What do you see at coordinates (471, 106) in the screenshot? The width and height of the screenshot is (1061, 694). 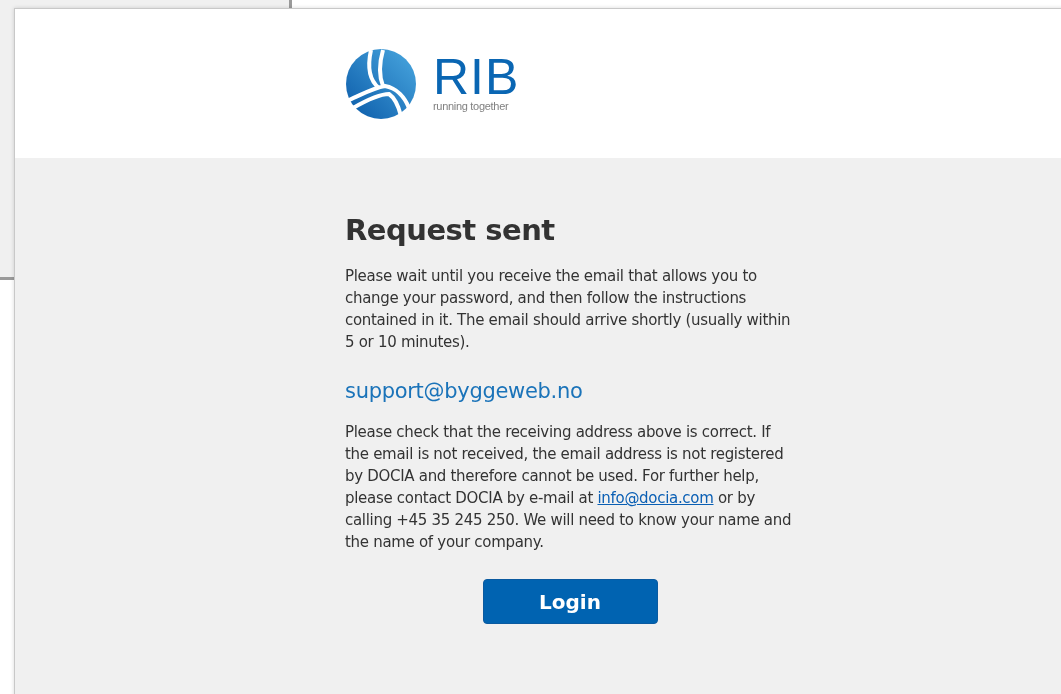 I see `brand-tagline: running together` at bounding box center [471, 106].